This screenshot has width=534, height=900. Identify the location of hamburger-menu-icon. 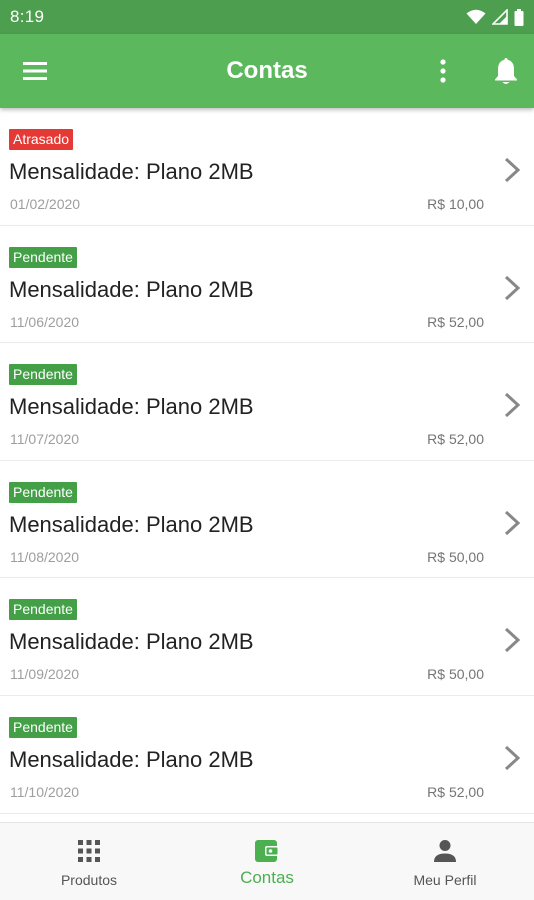
(35, 71).